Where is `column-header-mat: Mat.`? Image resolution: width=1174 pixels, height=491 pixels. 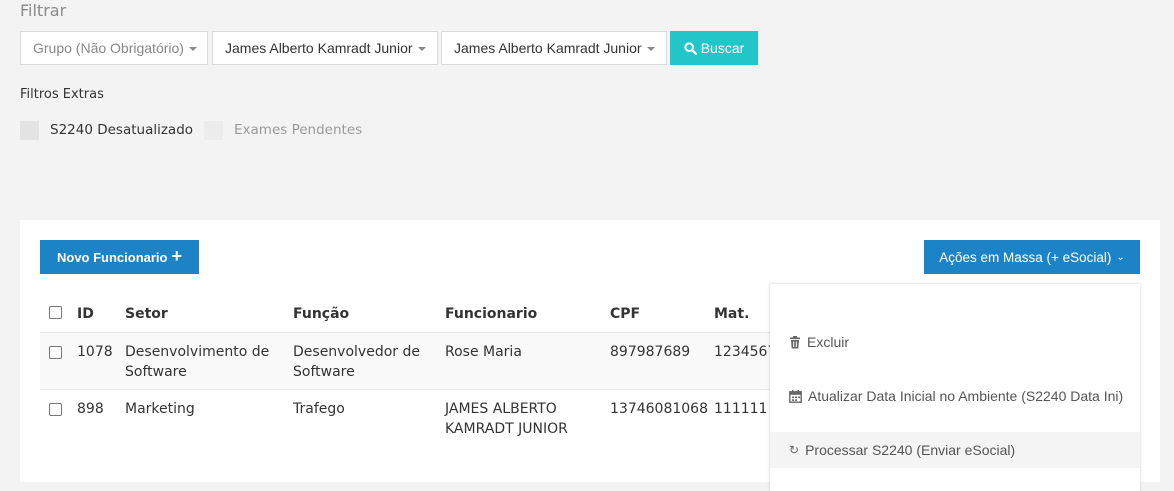
column-header-mat: Mat. is located at coordinates (731, 314).